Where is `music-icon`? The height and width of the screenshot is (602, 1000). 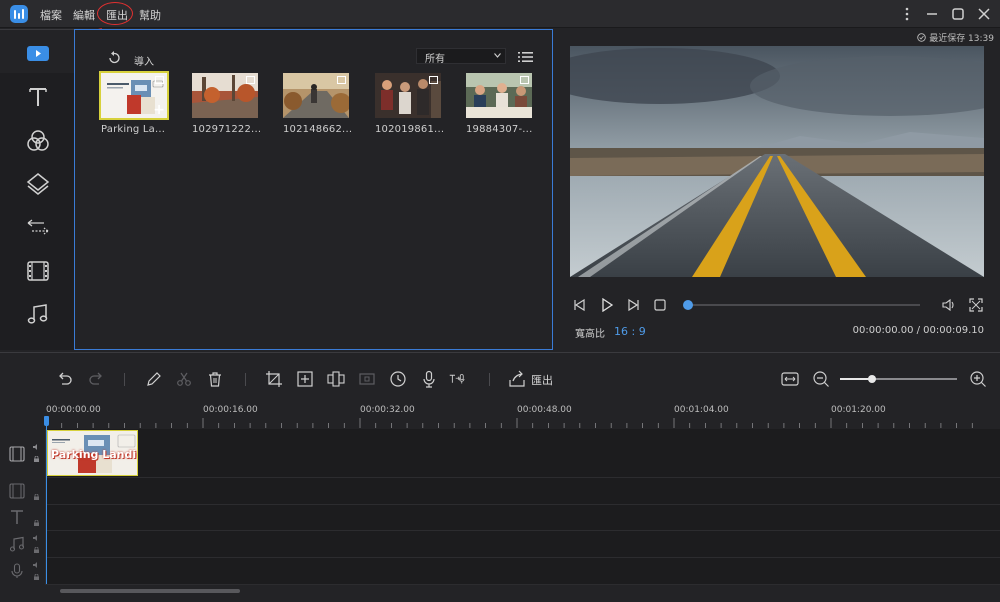
music-icon is located at coordinates (38, 314).